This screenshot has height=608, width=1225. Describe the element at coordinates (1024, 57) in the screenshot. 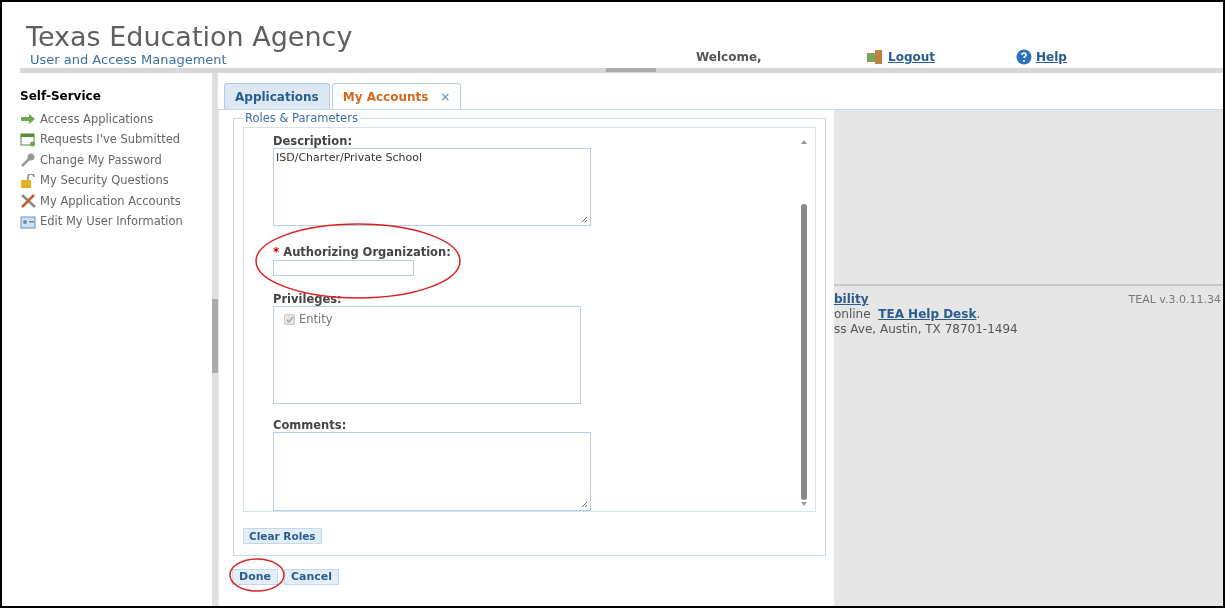

I see `help-icon` at that location.